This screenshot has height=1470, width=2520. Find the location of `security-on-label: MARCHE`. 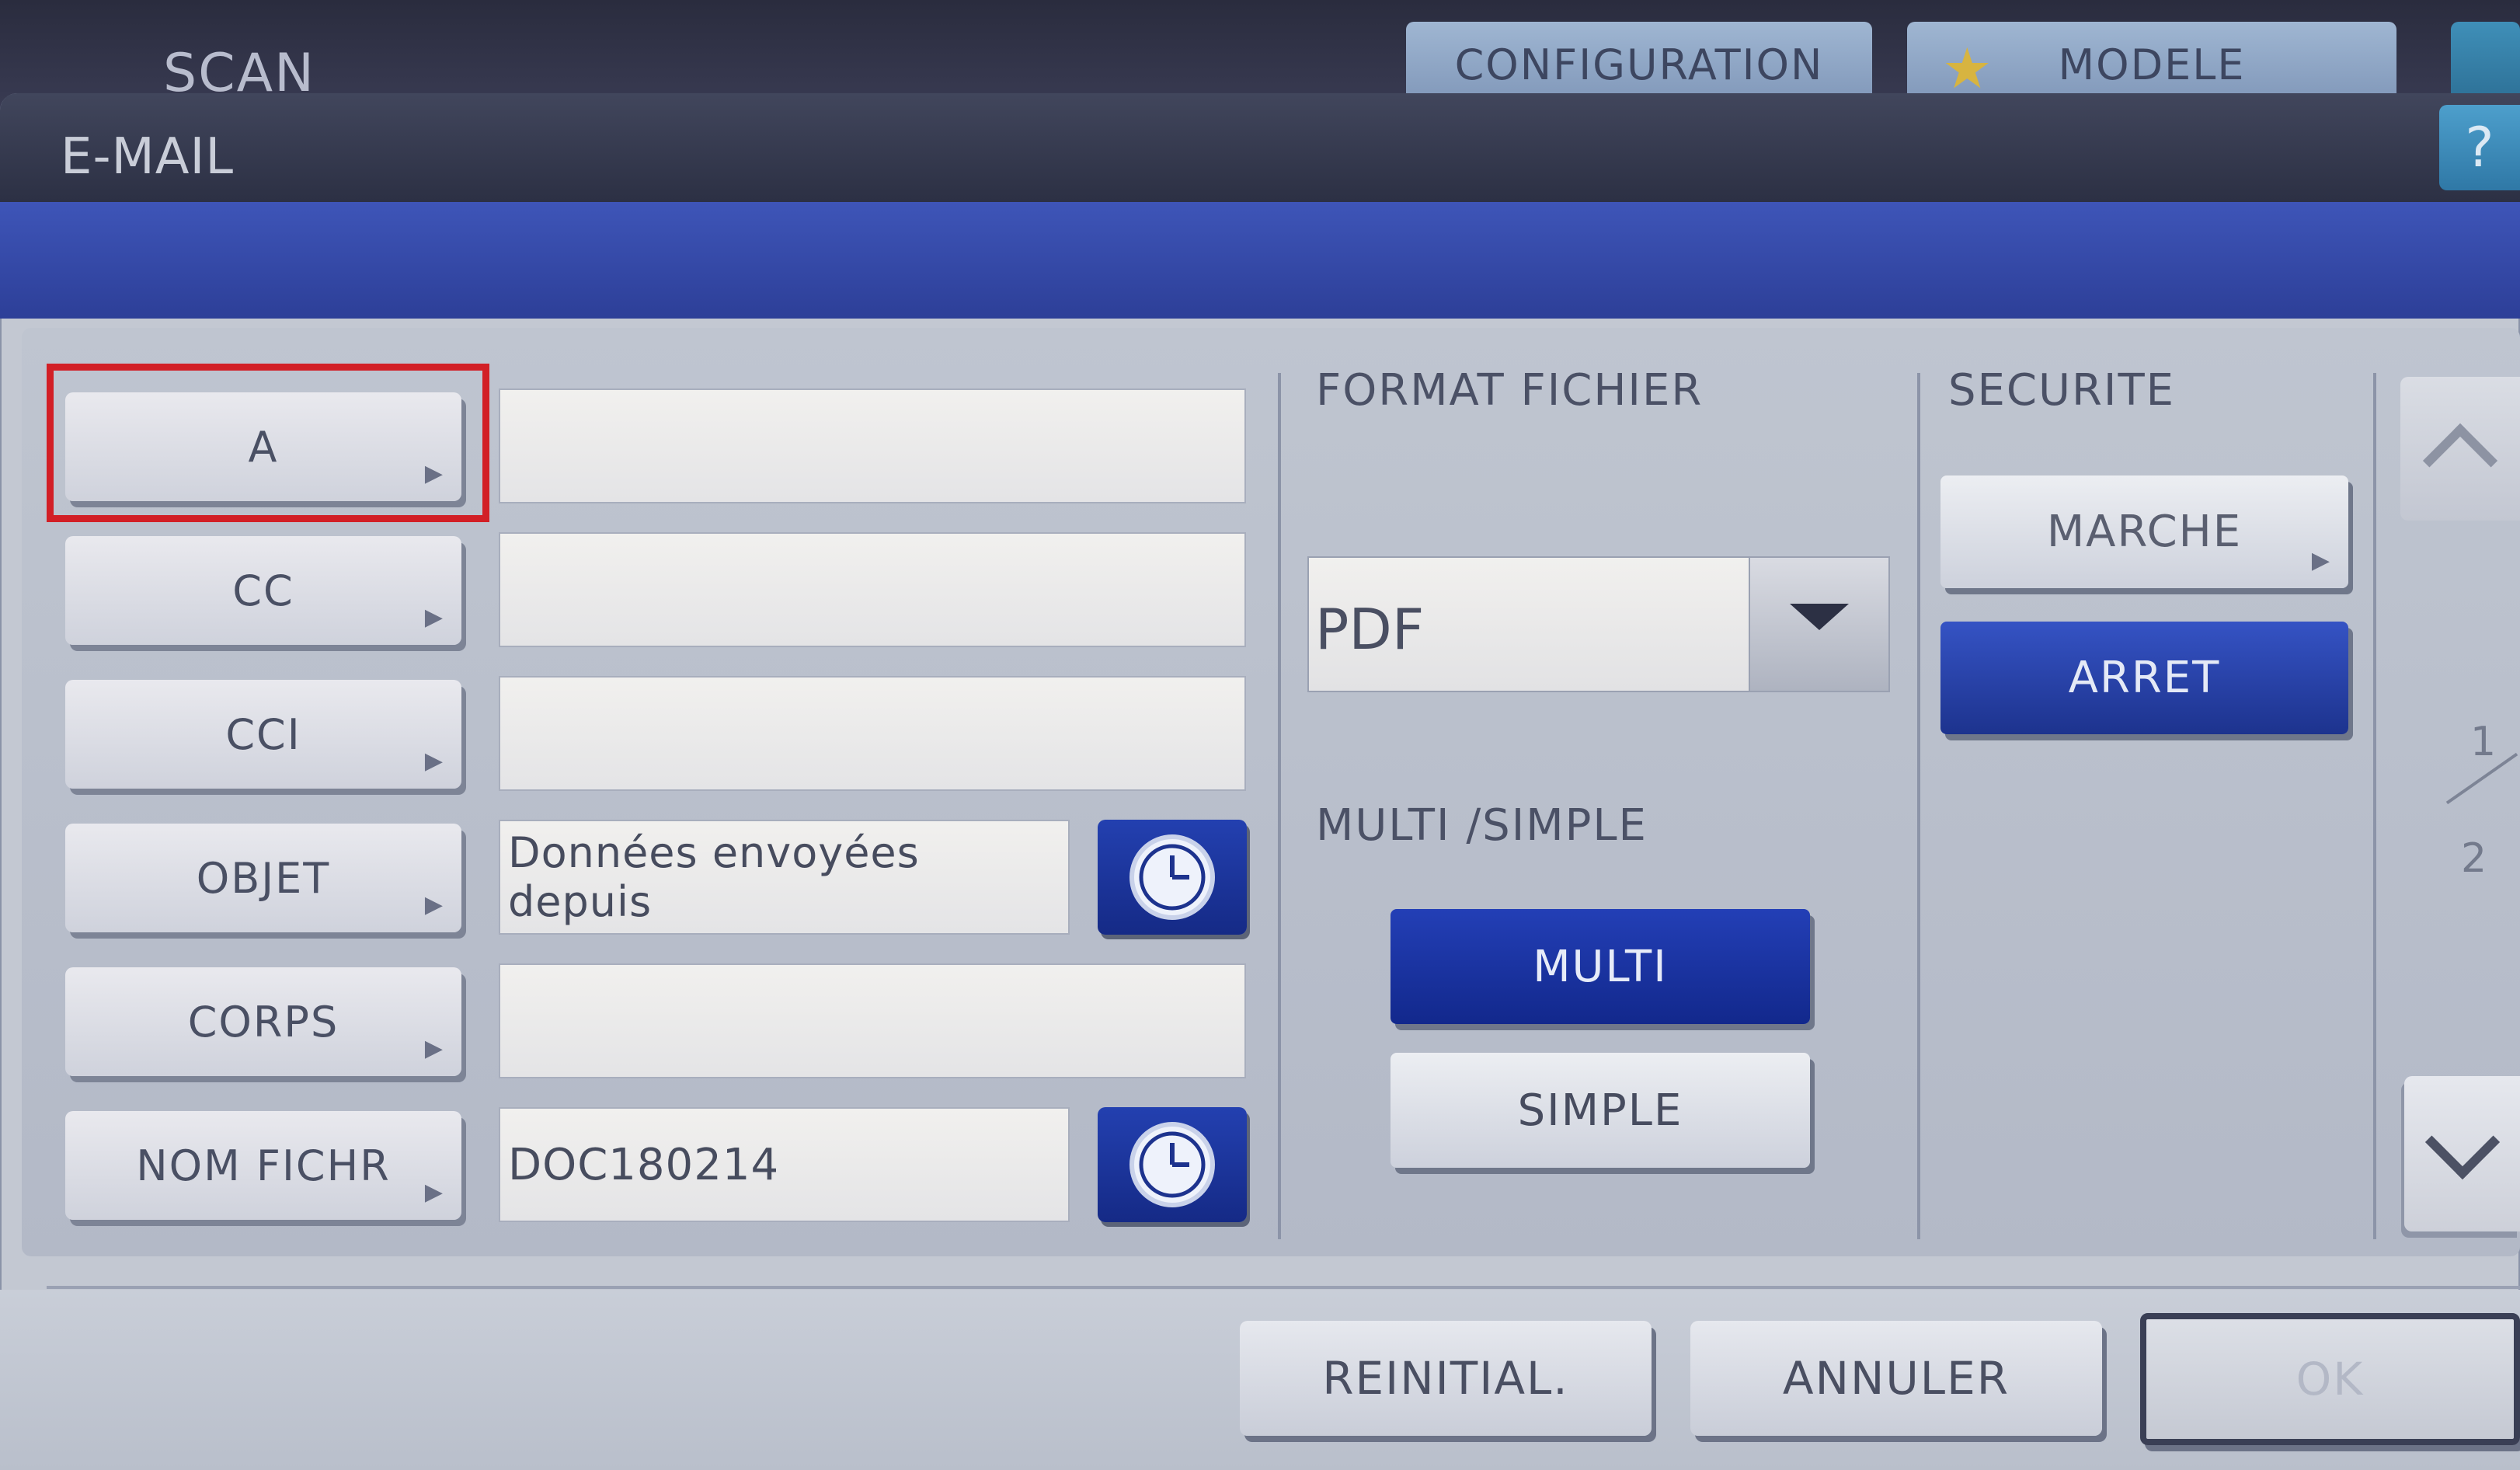

security-on-label: MARCHE is located at coordinates (2144, 532).